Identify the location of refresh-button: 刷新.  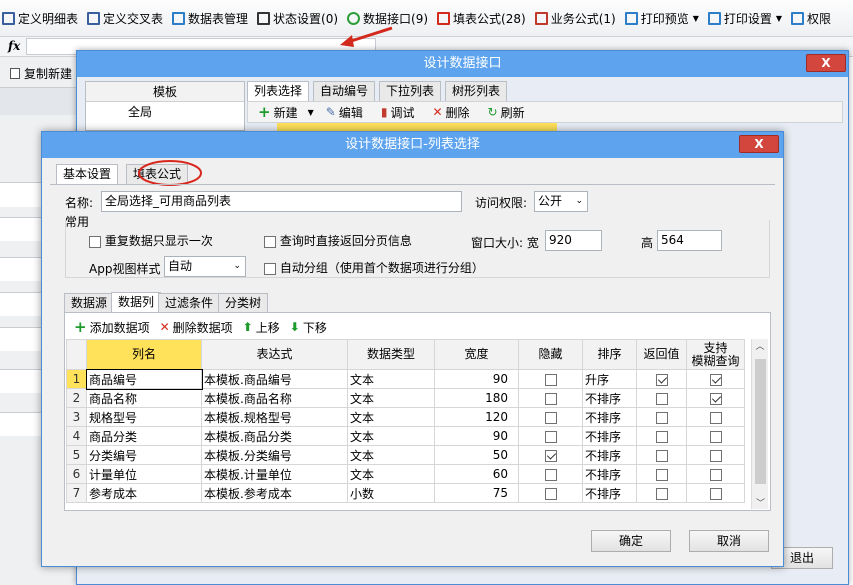
(513, 112).